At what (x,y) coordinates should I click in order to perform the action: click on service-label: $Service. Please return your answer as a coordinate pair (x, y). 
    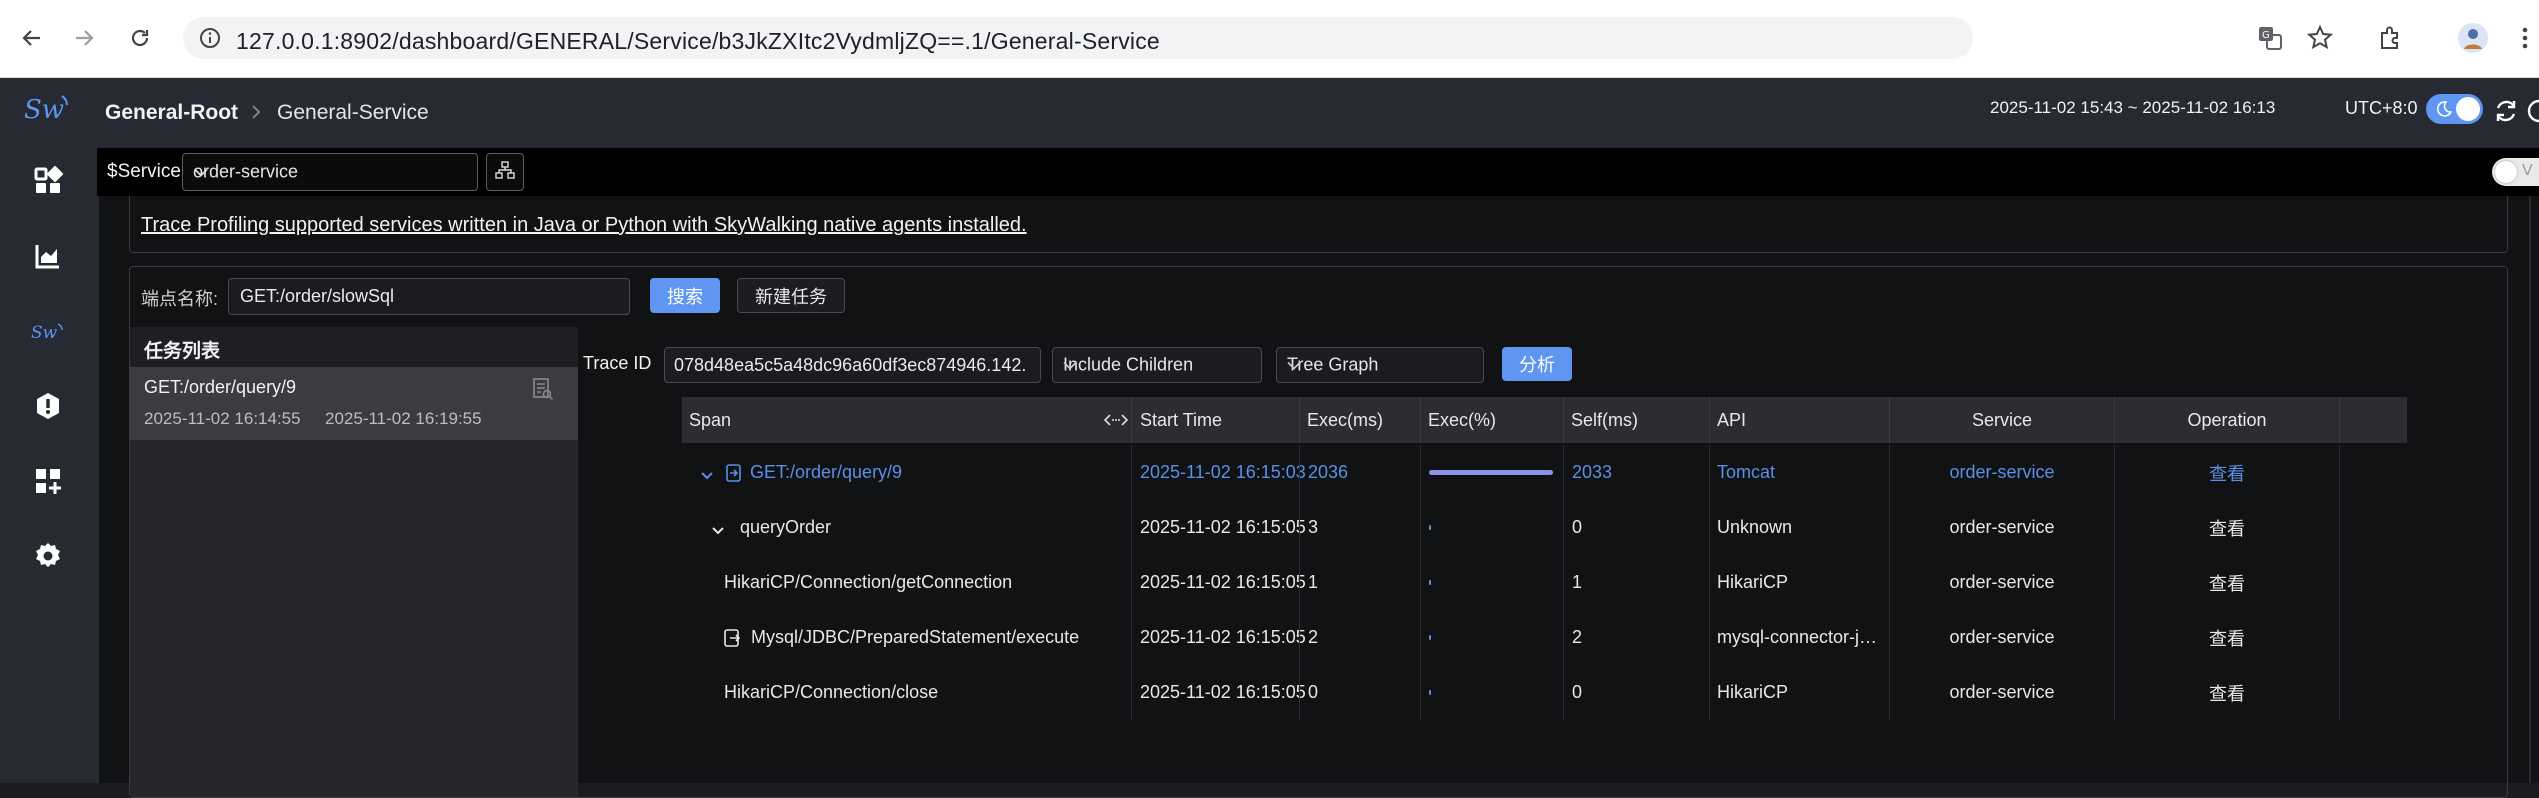
    Looking at the image, I should click on (144, 171).